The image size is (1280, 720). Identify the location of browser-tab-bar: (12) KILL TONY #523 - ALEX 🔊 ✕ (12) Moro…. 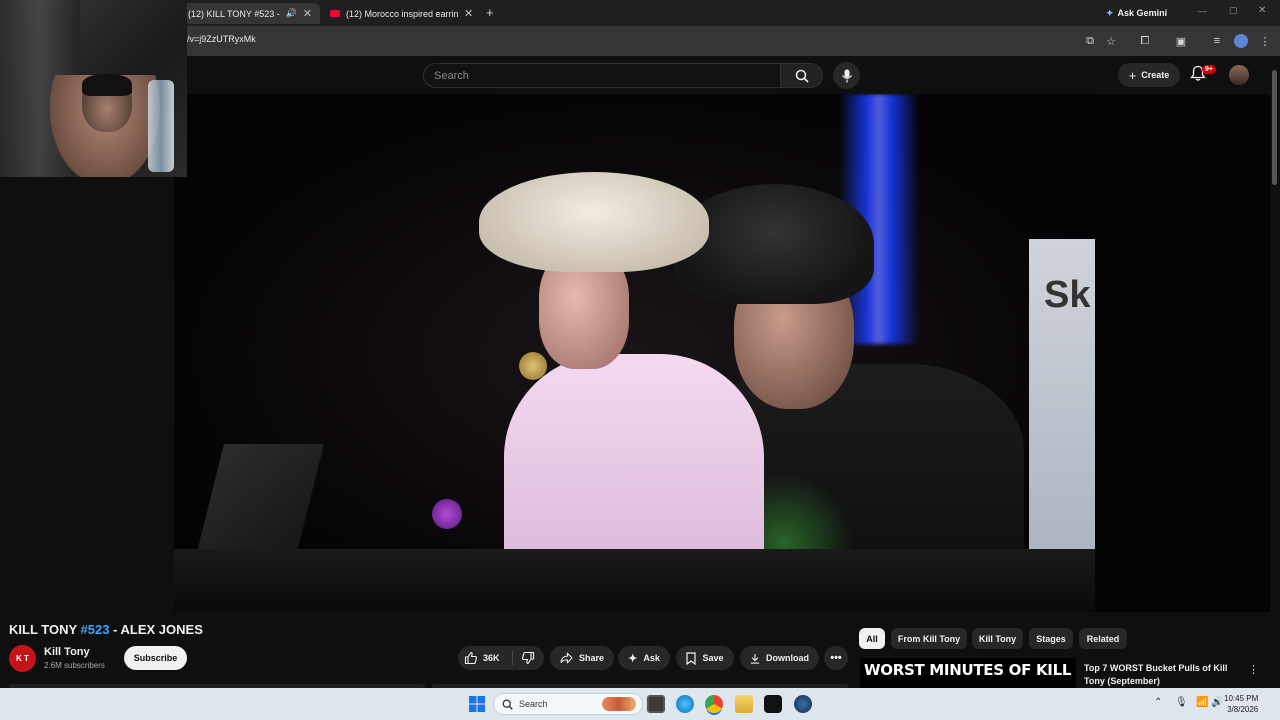
(640, 13).